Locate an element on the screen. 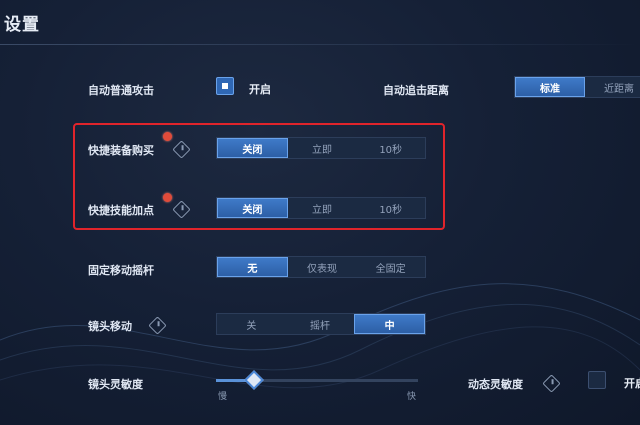 The height and width of the screenshot is (425, 640). quick-buy-option-off: 关闭 is located at coordinates (252, 148).